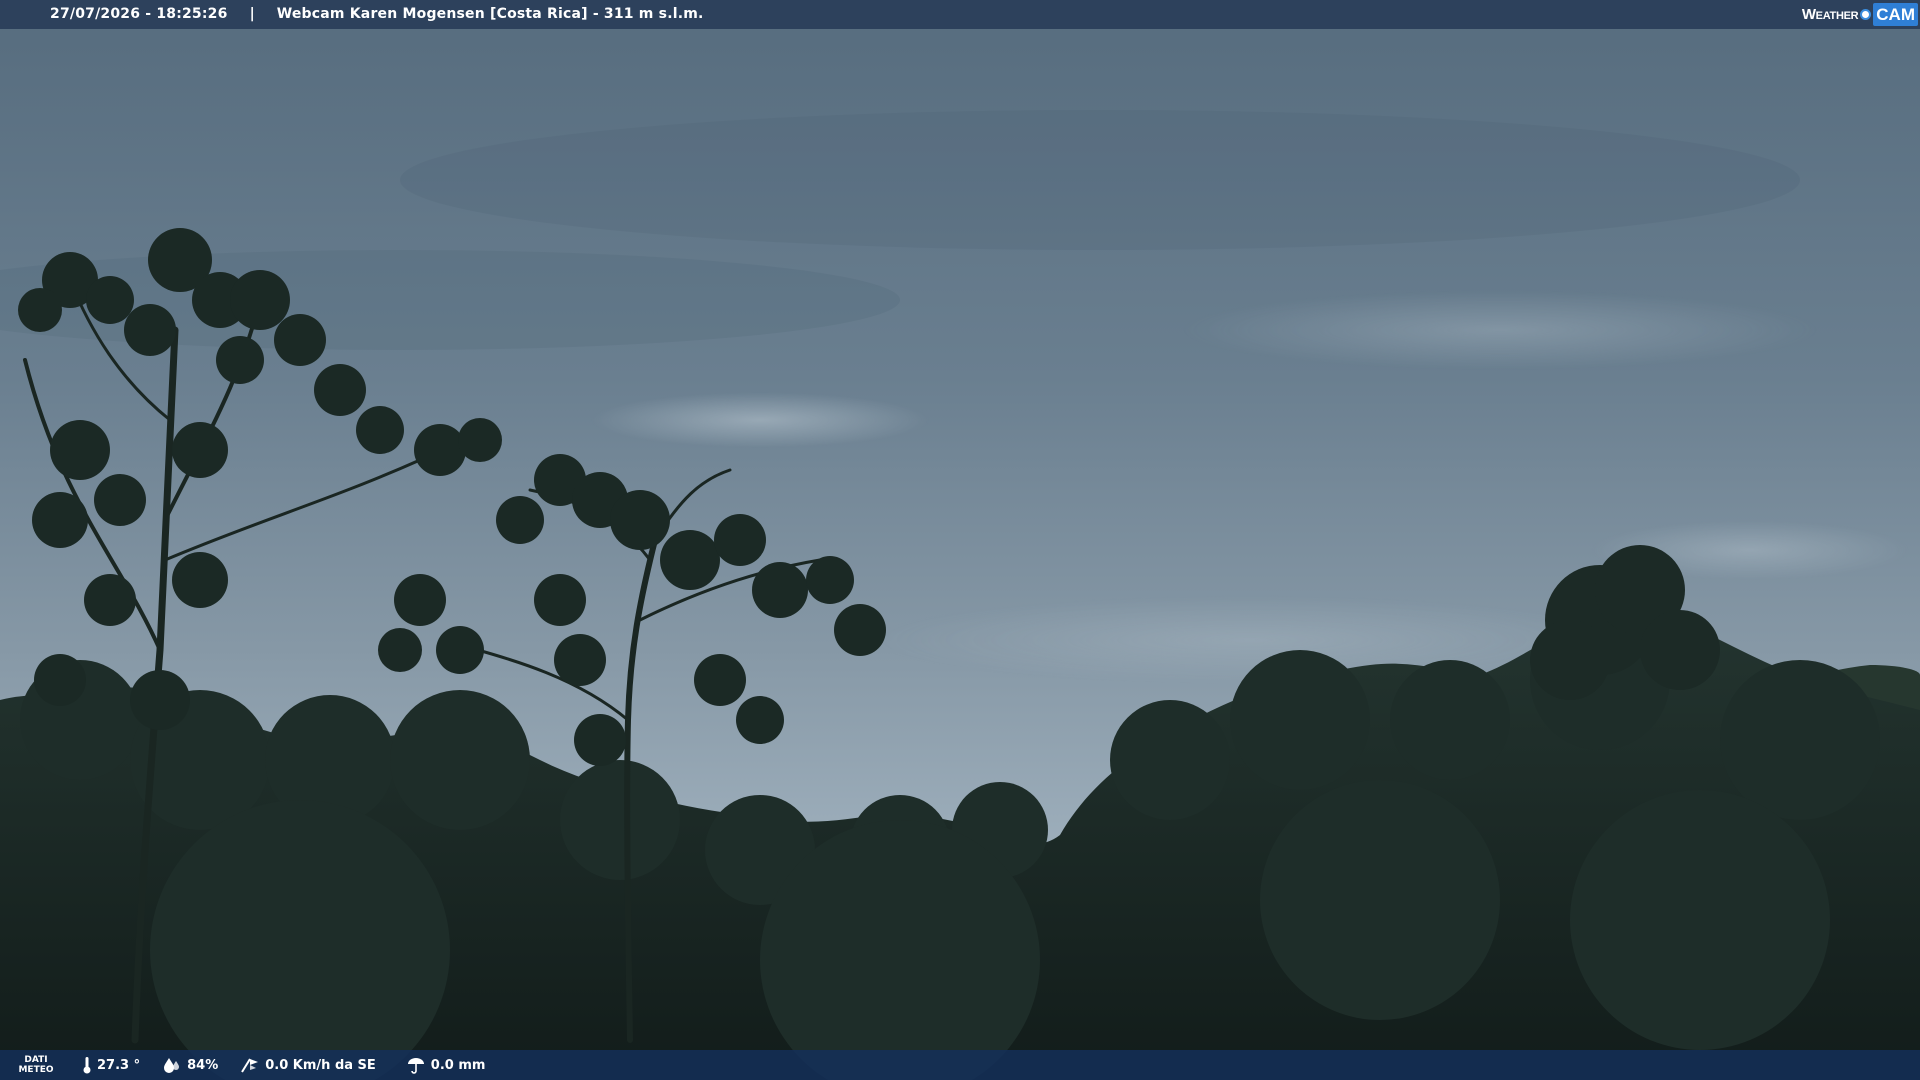  I want to click on wind-icon, so click(250, 1065).